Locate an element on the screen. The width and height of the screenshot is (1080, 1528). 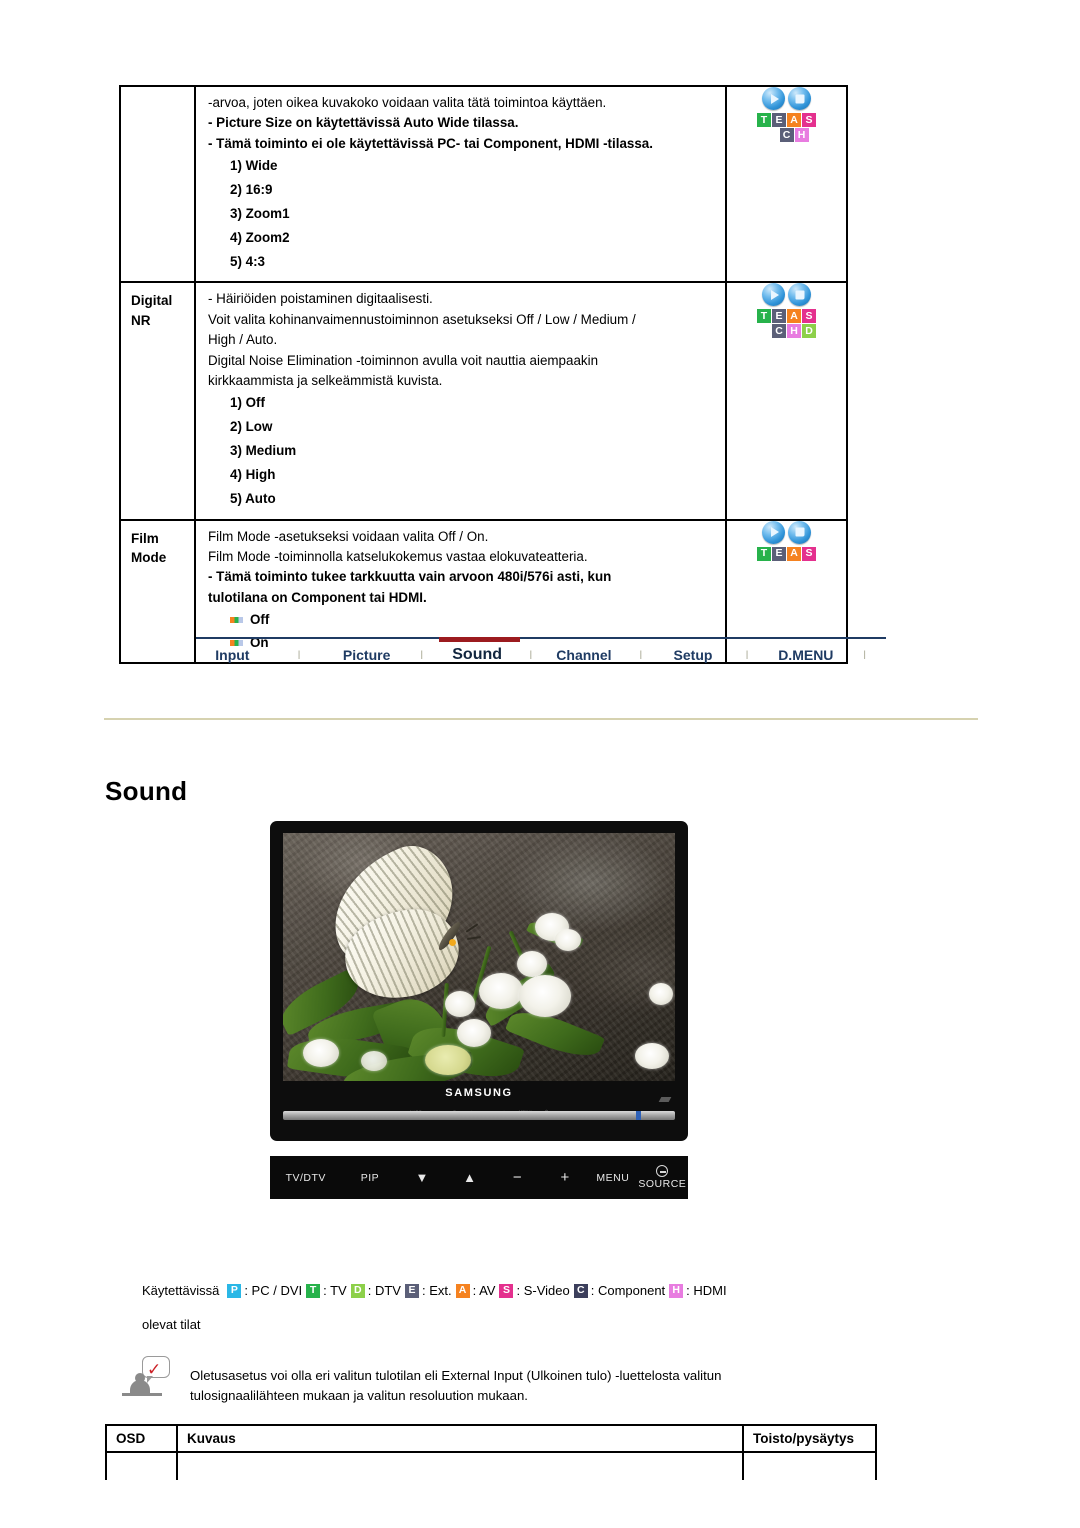
option-item: 5) 4:3 is located at coordinates (247, 261).